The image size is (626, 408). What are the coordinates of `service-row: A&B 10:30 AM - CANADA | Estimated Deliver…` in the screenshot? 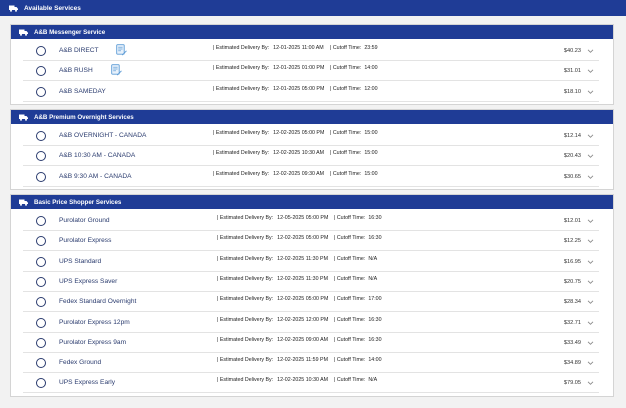 It's located at (311, 156).